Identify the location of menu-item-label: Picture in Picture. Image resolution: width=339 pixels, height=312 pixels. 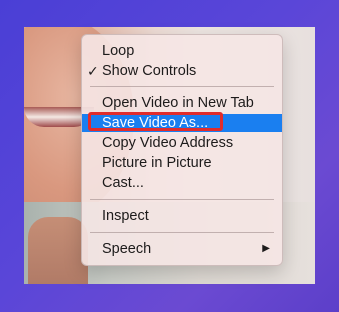
(157, 163).